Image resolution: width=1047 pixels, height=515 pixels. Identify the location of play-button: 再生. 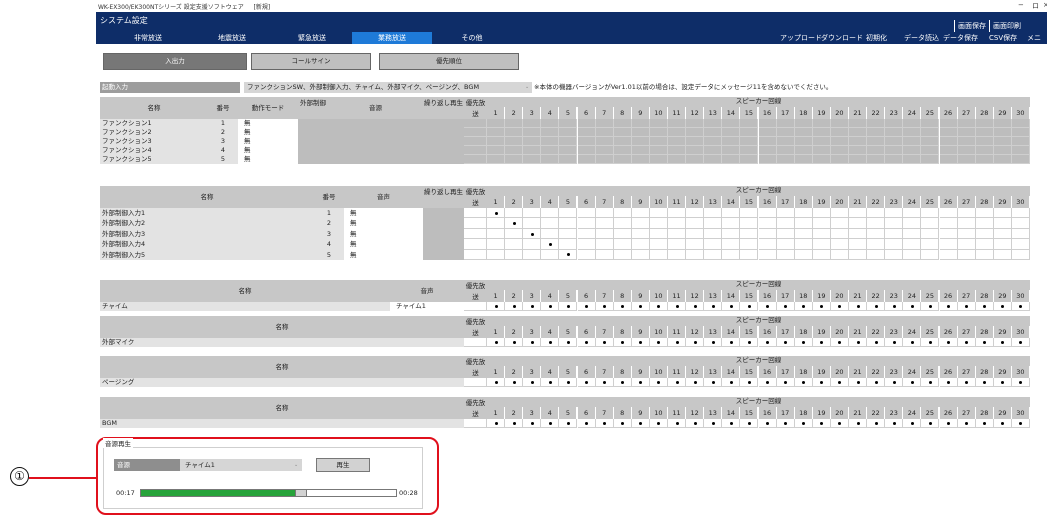
(343, 465).